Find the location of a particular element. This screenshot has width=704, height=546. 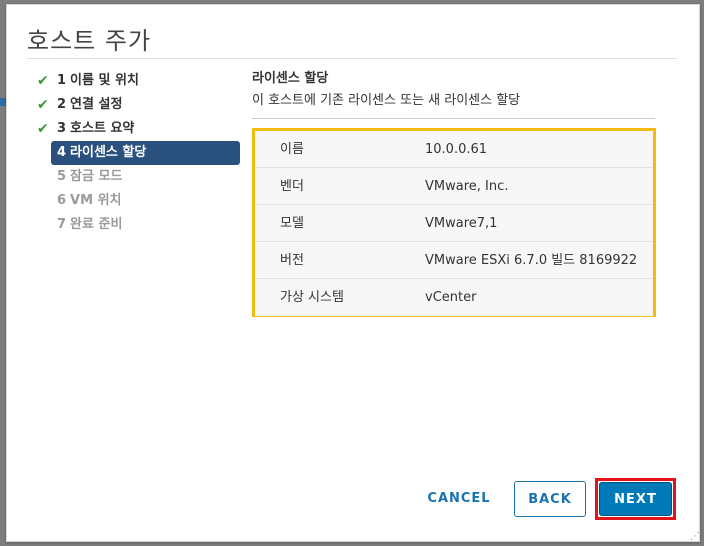

dialog-title: 호스트 주가 is located at coordinates (89, 41).